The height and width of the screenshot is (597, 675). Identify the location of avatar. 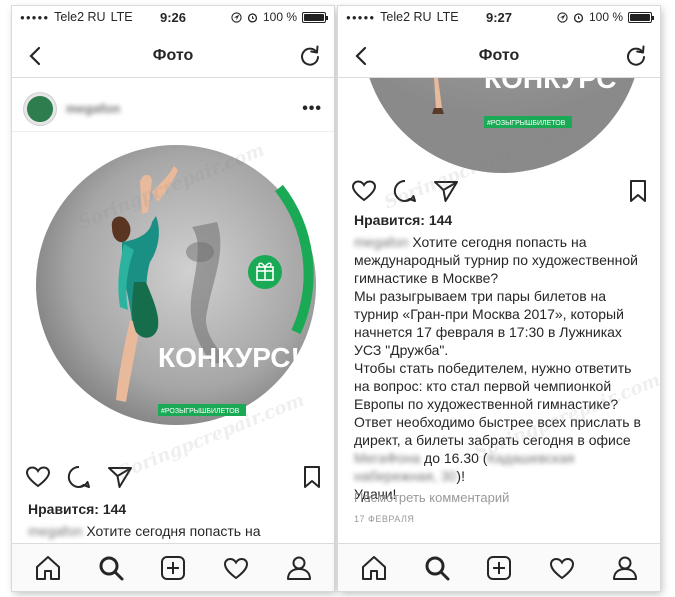
(40, 108).